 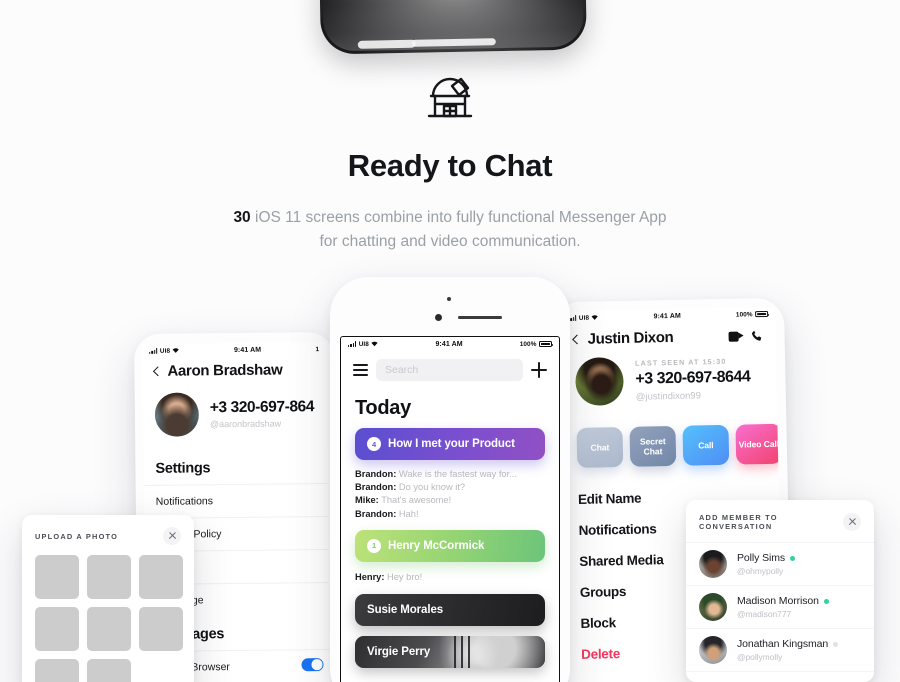 I want to click on sensor-dot-icon, so click(x=438, y=317).